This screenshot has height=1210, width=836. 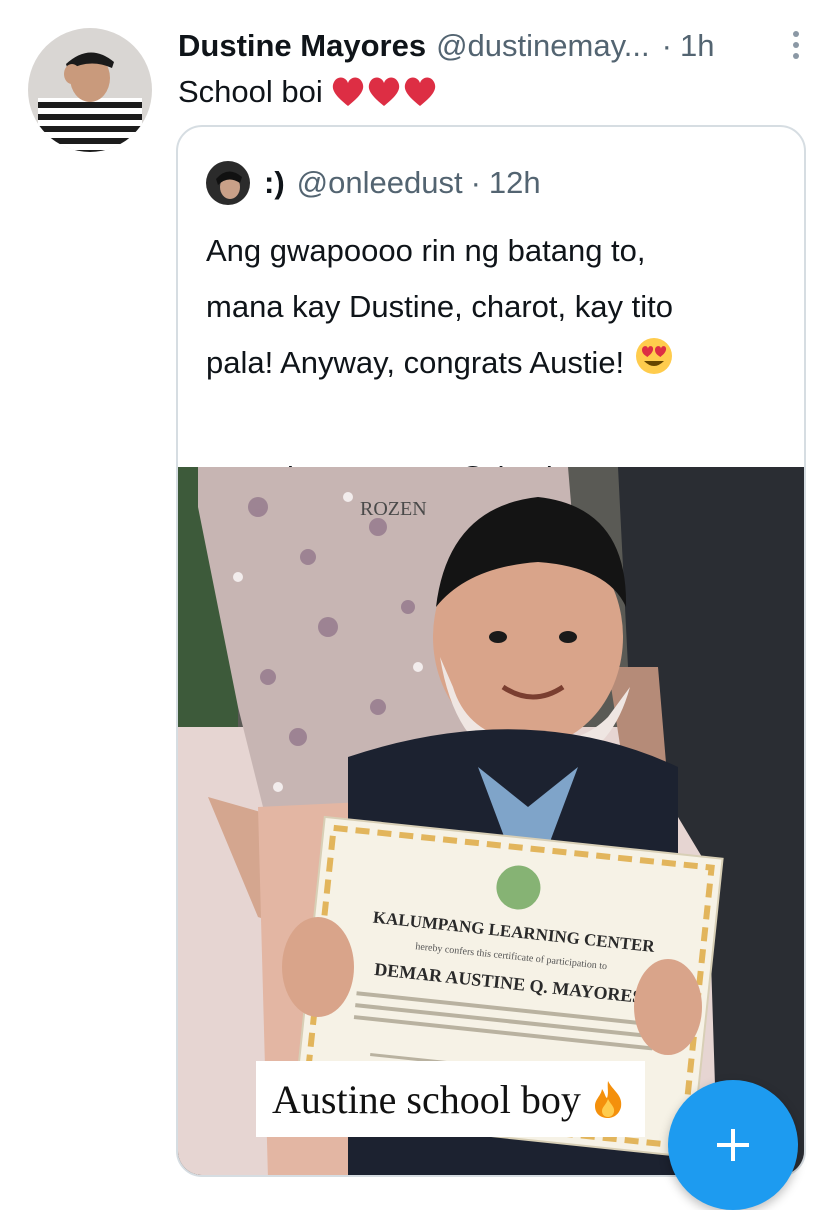 I want to click on quoted-line: Ang gwapoooo rin ng batang to,, so click(x=426, y=250).